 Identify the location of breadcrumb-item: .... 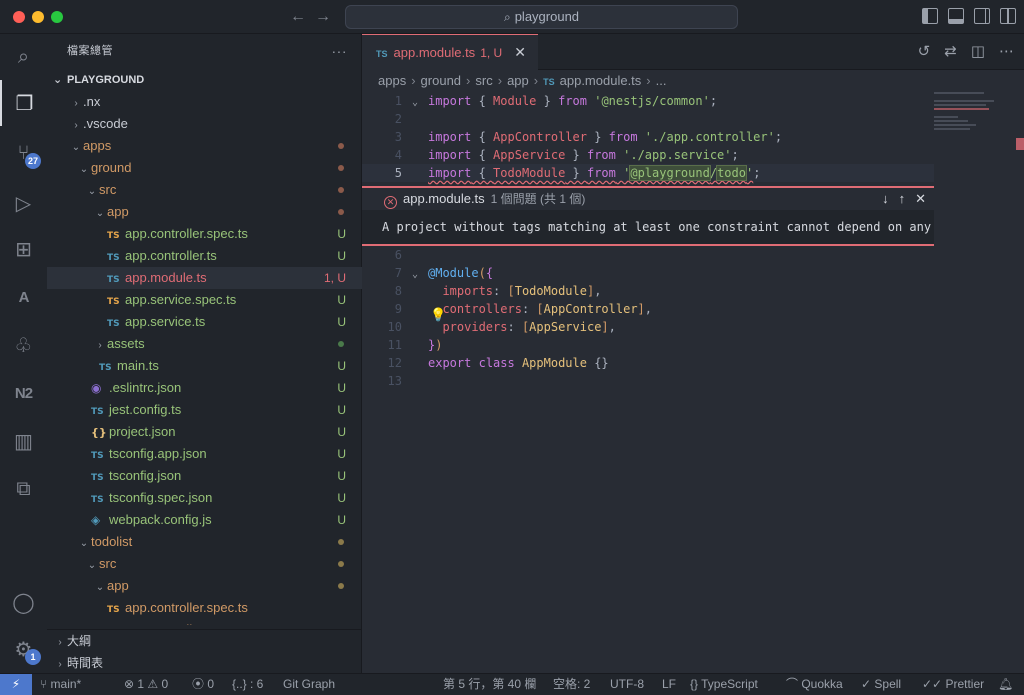
(661, 80).